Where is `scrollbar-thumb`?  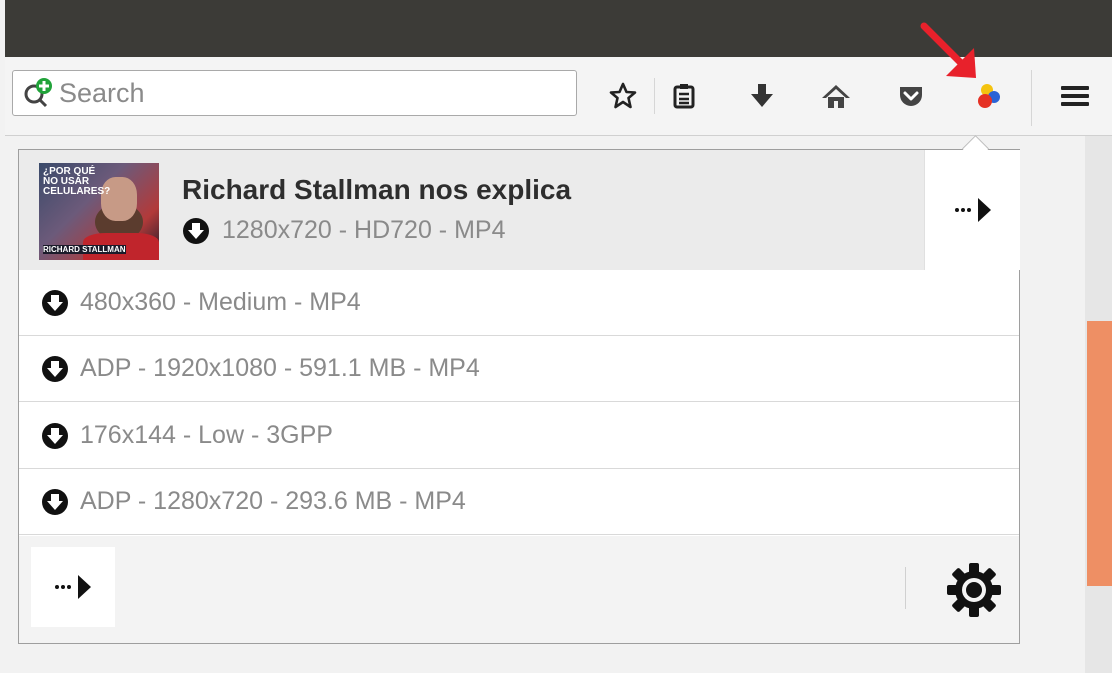
scrollbar-thumb is located at coordinates (1099, 453).